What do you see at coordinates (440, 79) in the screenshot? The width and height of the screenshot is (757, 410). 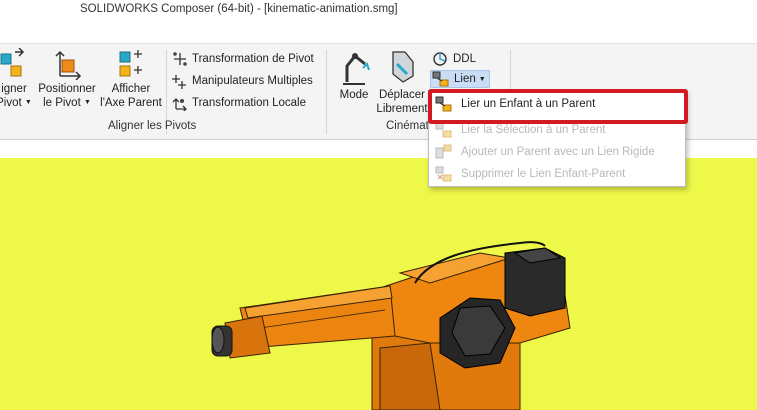 I see `link-icon` at bounding box center [440, 79].